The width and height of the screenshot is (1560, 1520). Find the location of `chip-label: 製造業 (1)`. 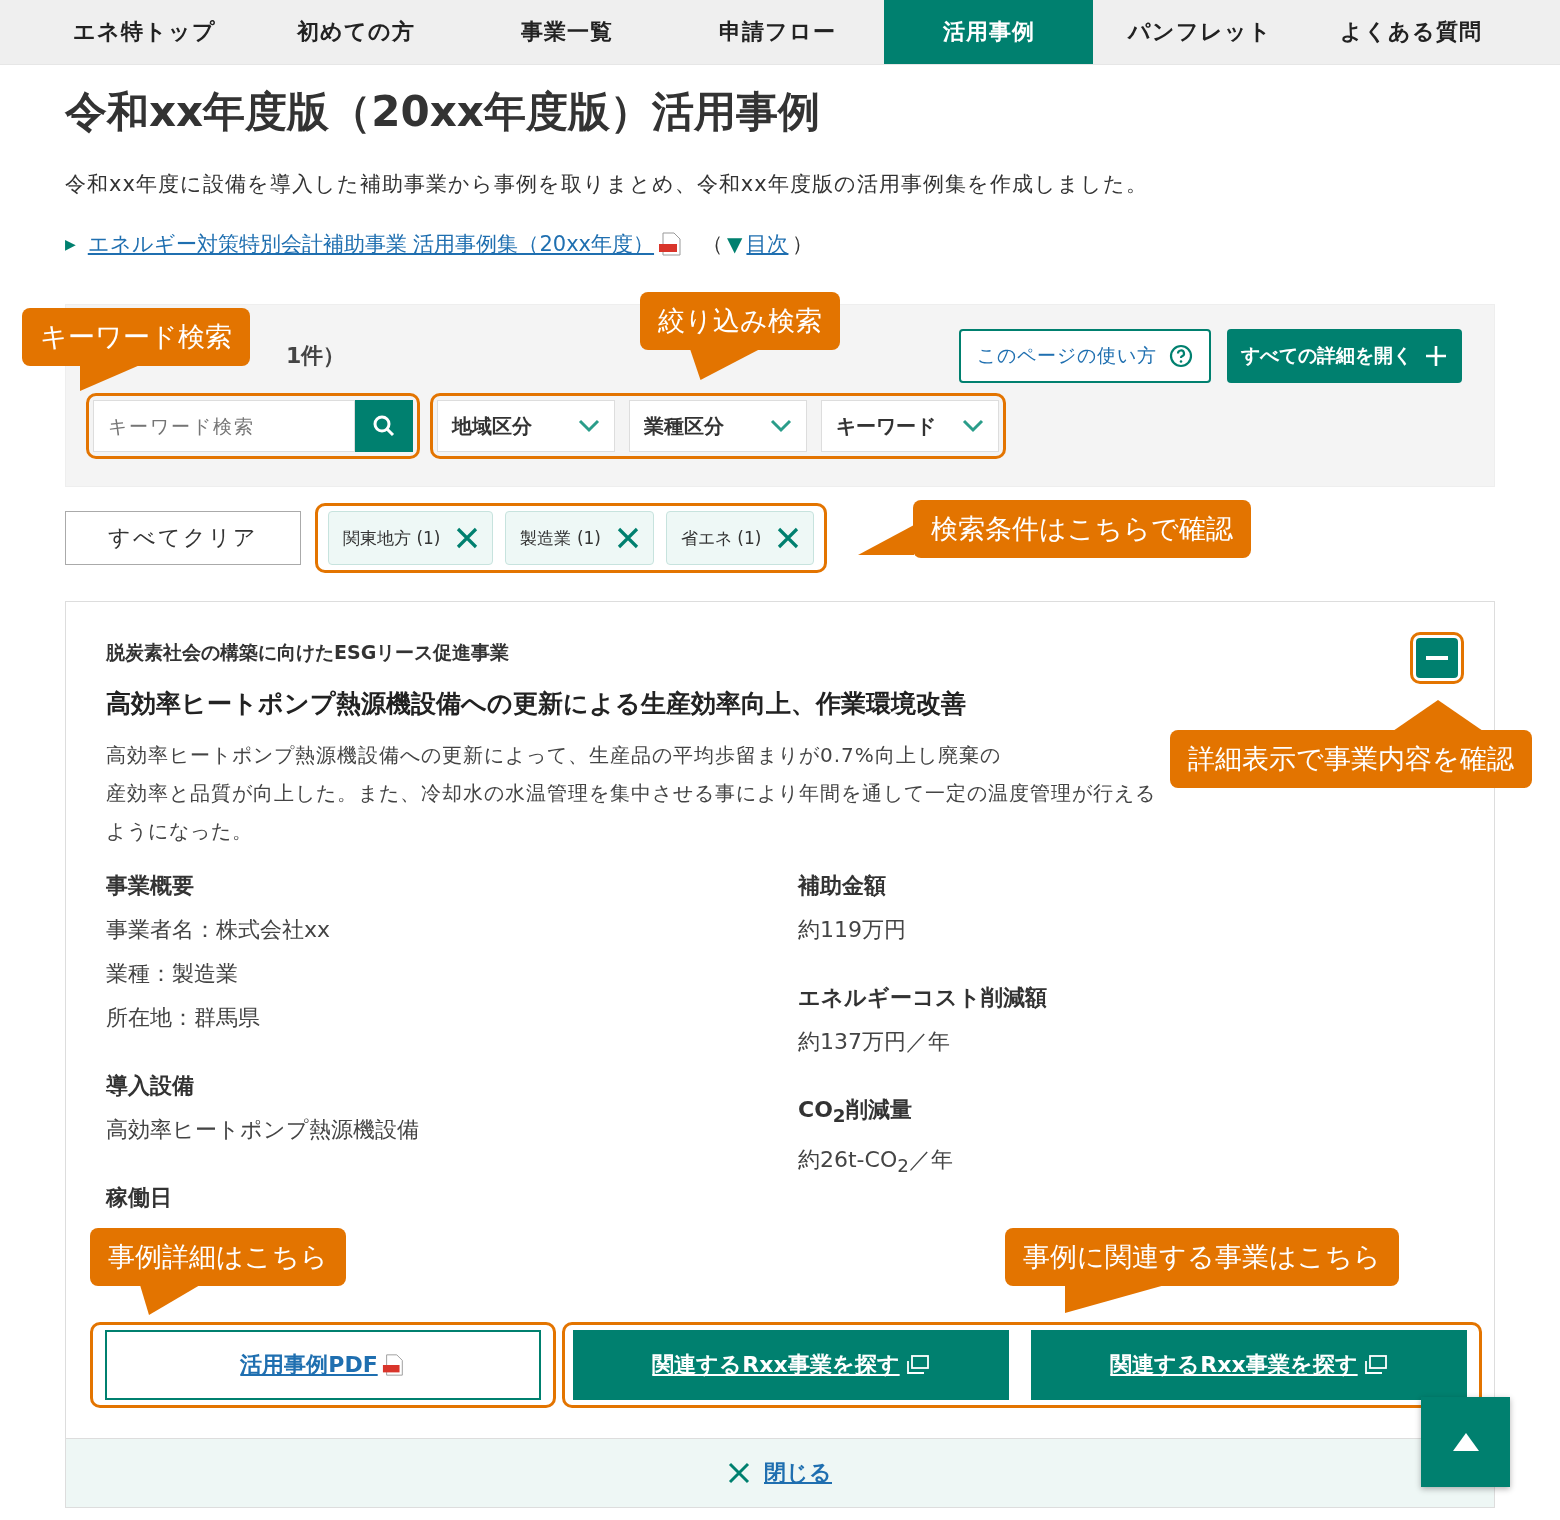

chip-label: 製造業 (1) is located at coordinates (560, 538).